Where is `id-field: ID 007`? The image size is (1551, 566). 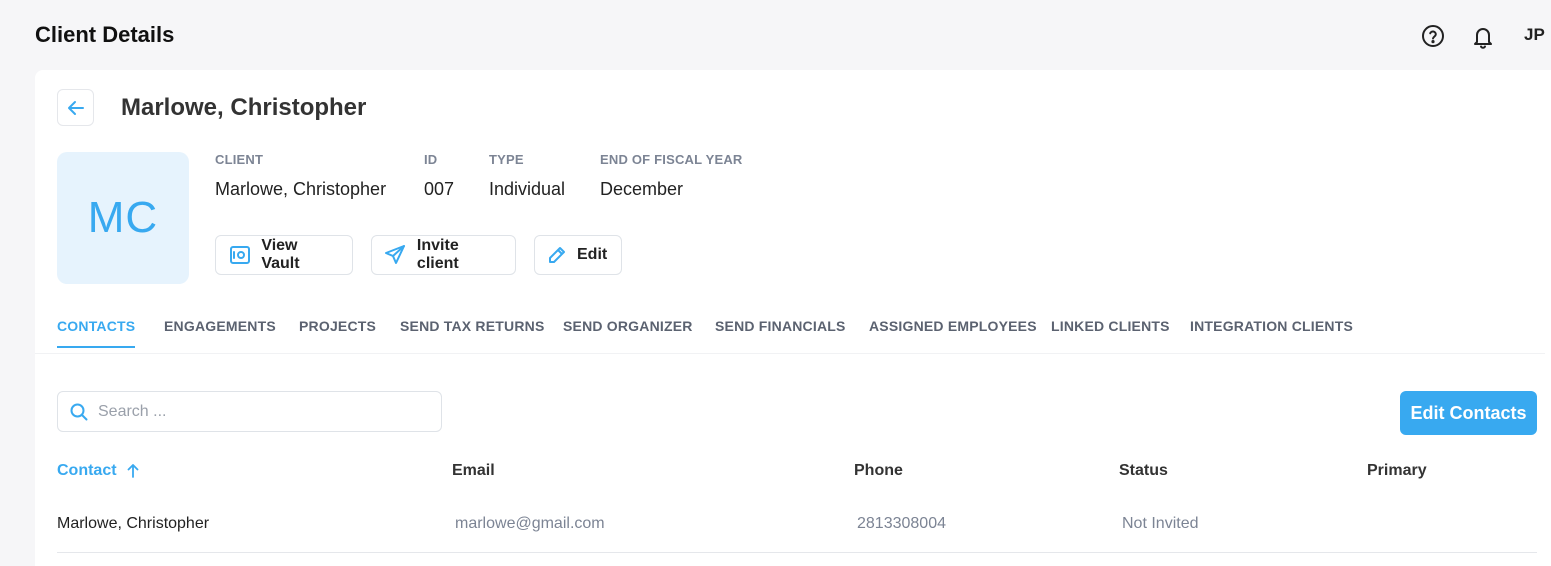
id-field: ID 007 is located at coordinates (439, 176).